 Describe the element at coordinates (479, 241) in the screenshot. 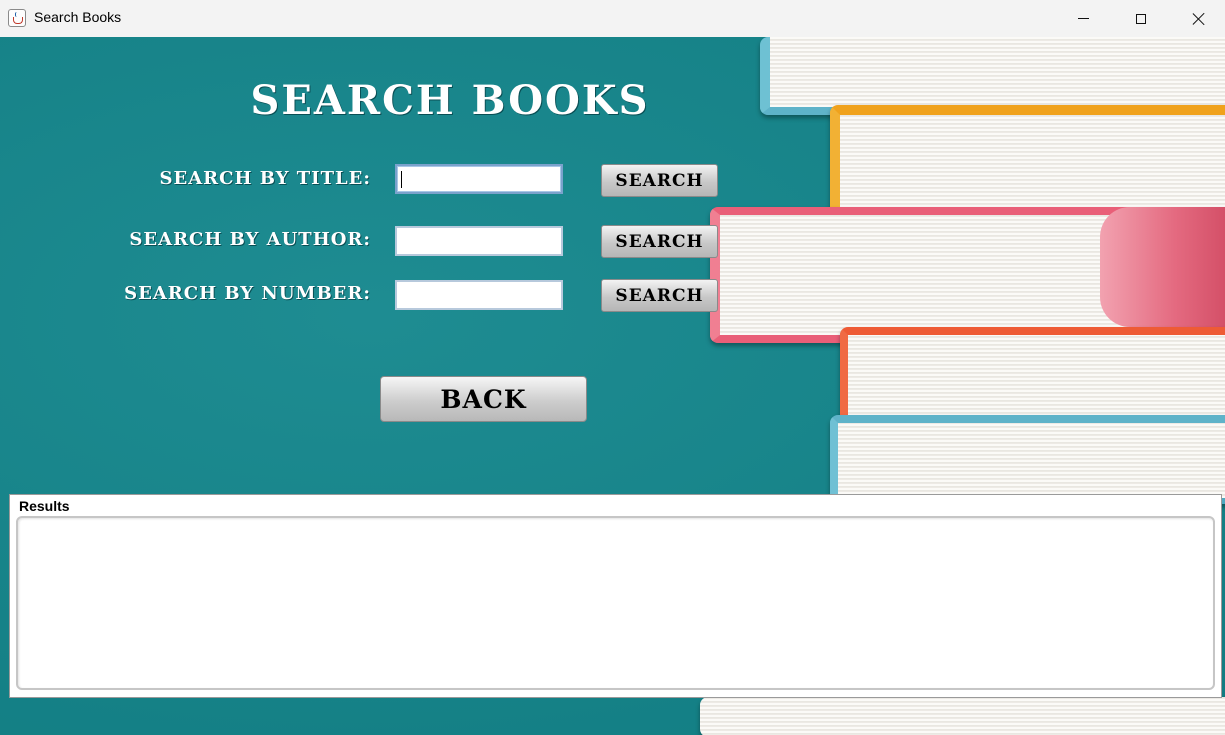

I see `search-author-input` at that location.